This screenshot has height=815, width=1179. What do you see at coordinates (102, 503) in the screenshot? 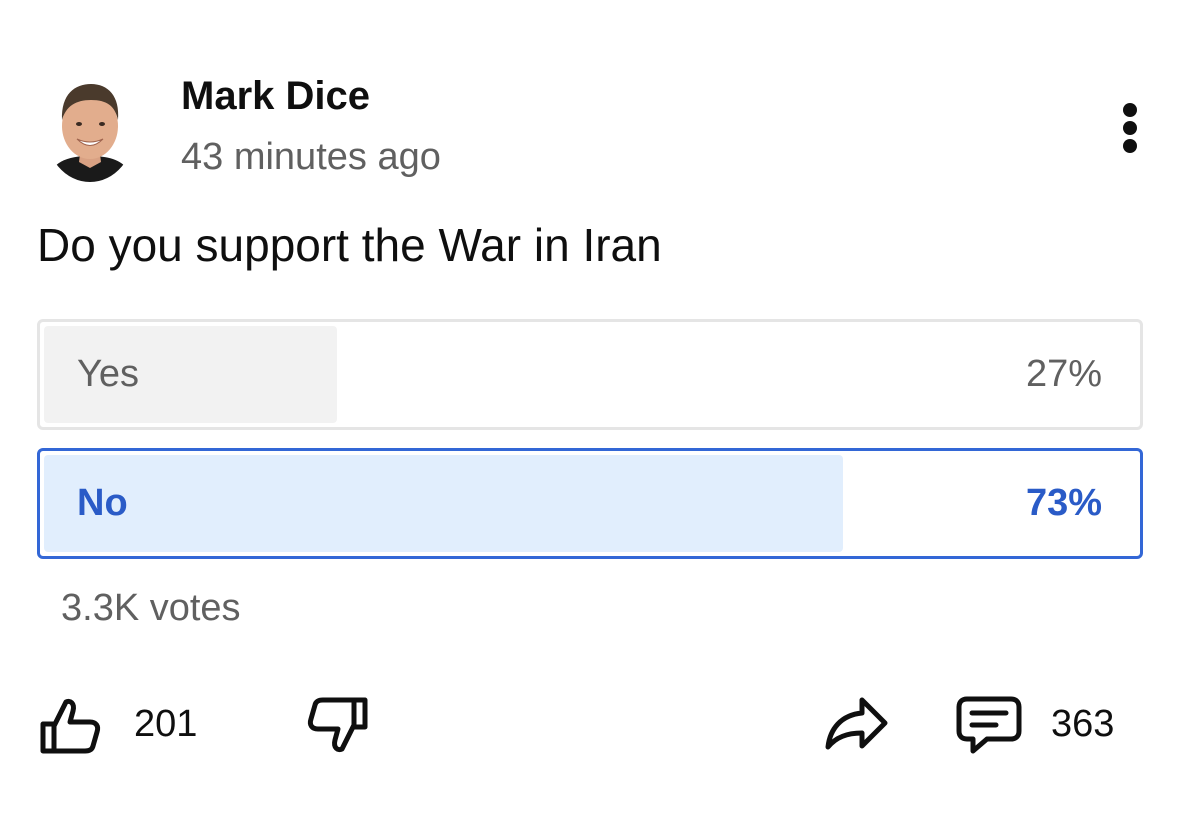
I see `poll-option-no-label: No` at bounding box center [102, 503].